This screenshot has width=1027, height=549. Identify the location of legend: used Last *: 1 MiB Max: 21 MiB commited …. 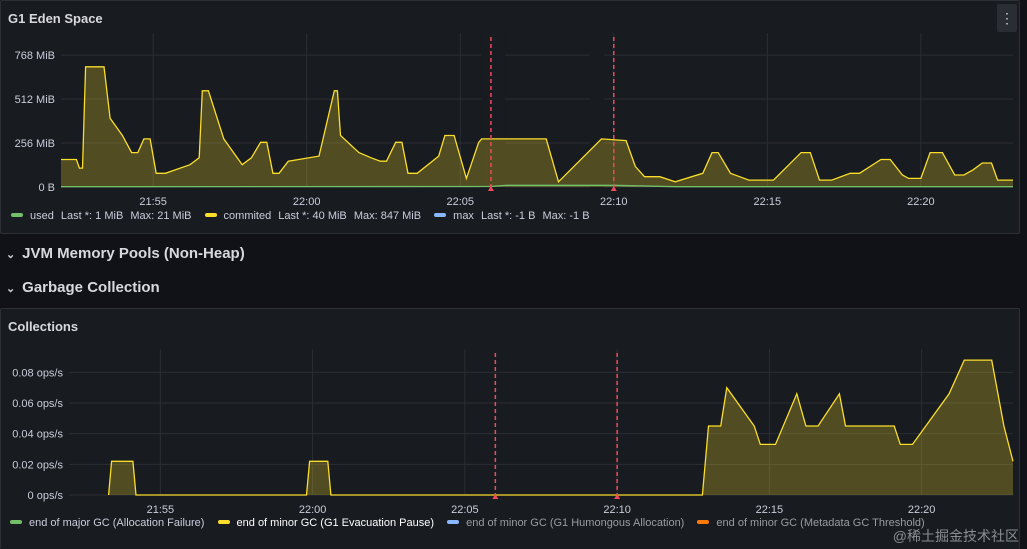
(305, 216).